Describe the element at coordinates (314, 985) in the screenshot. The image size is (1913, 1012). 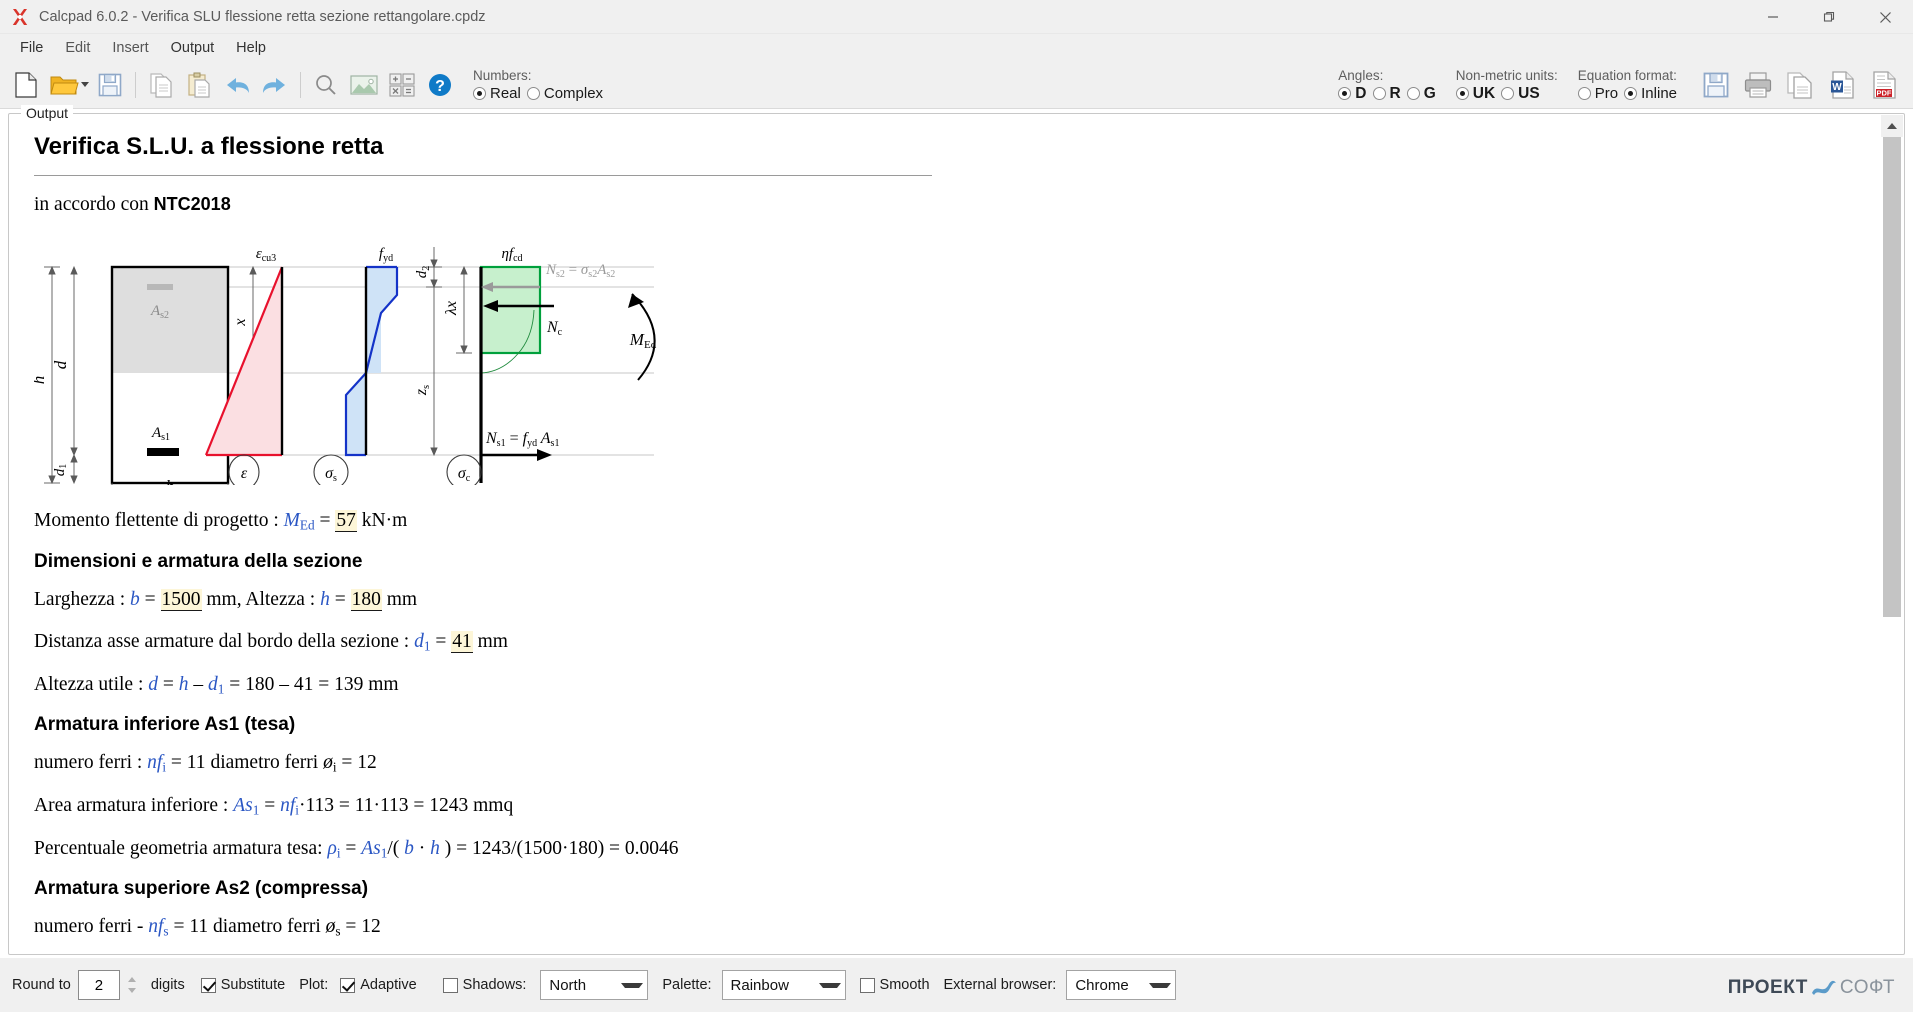
I see `plot-label: Plot:` at that location.